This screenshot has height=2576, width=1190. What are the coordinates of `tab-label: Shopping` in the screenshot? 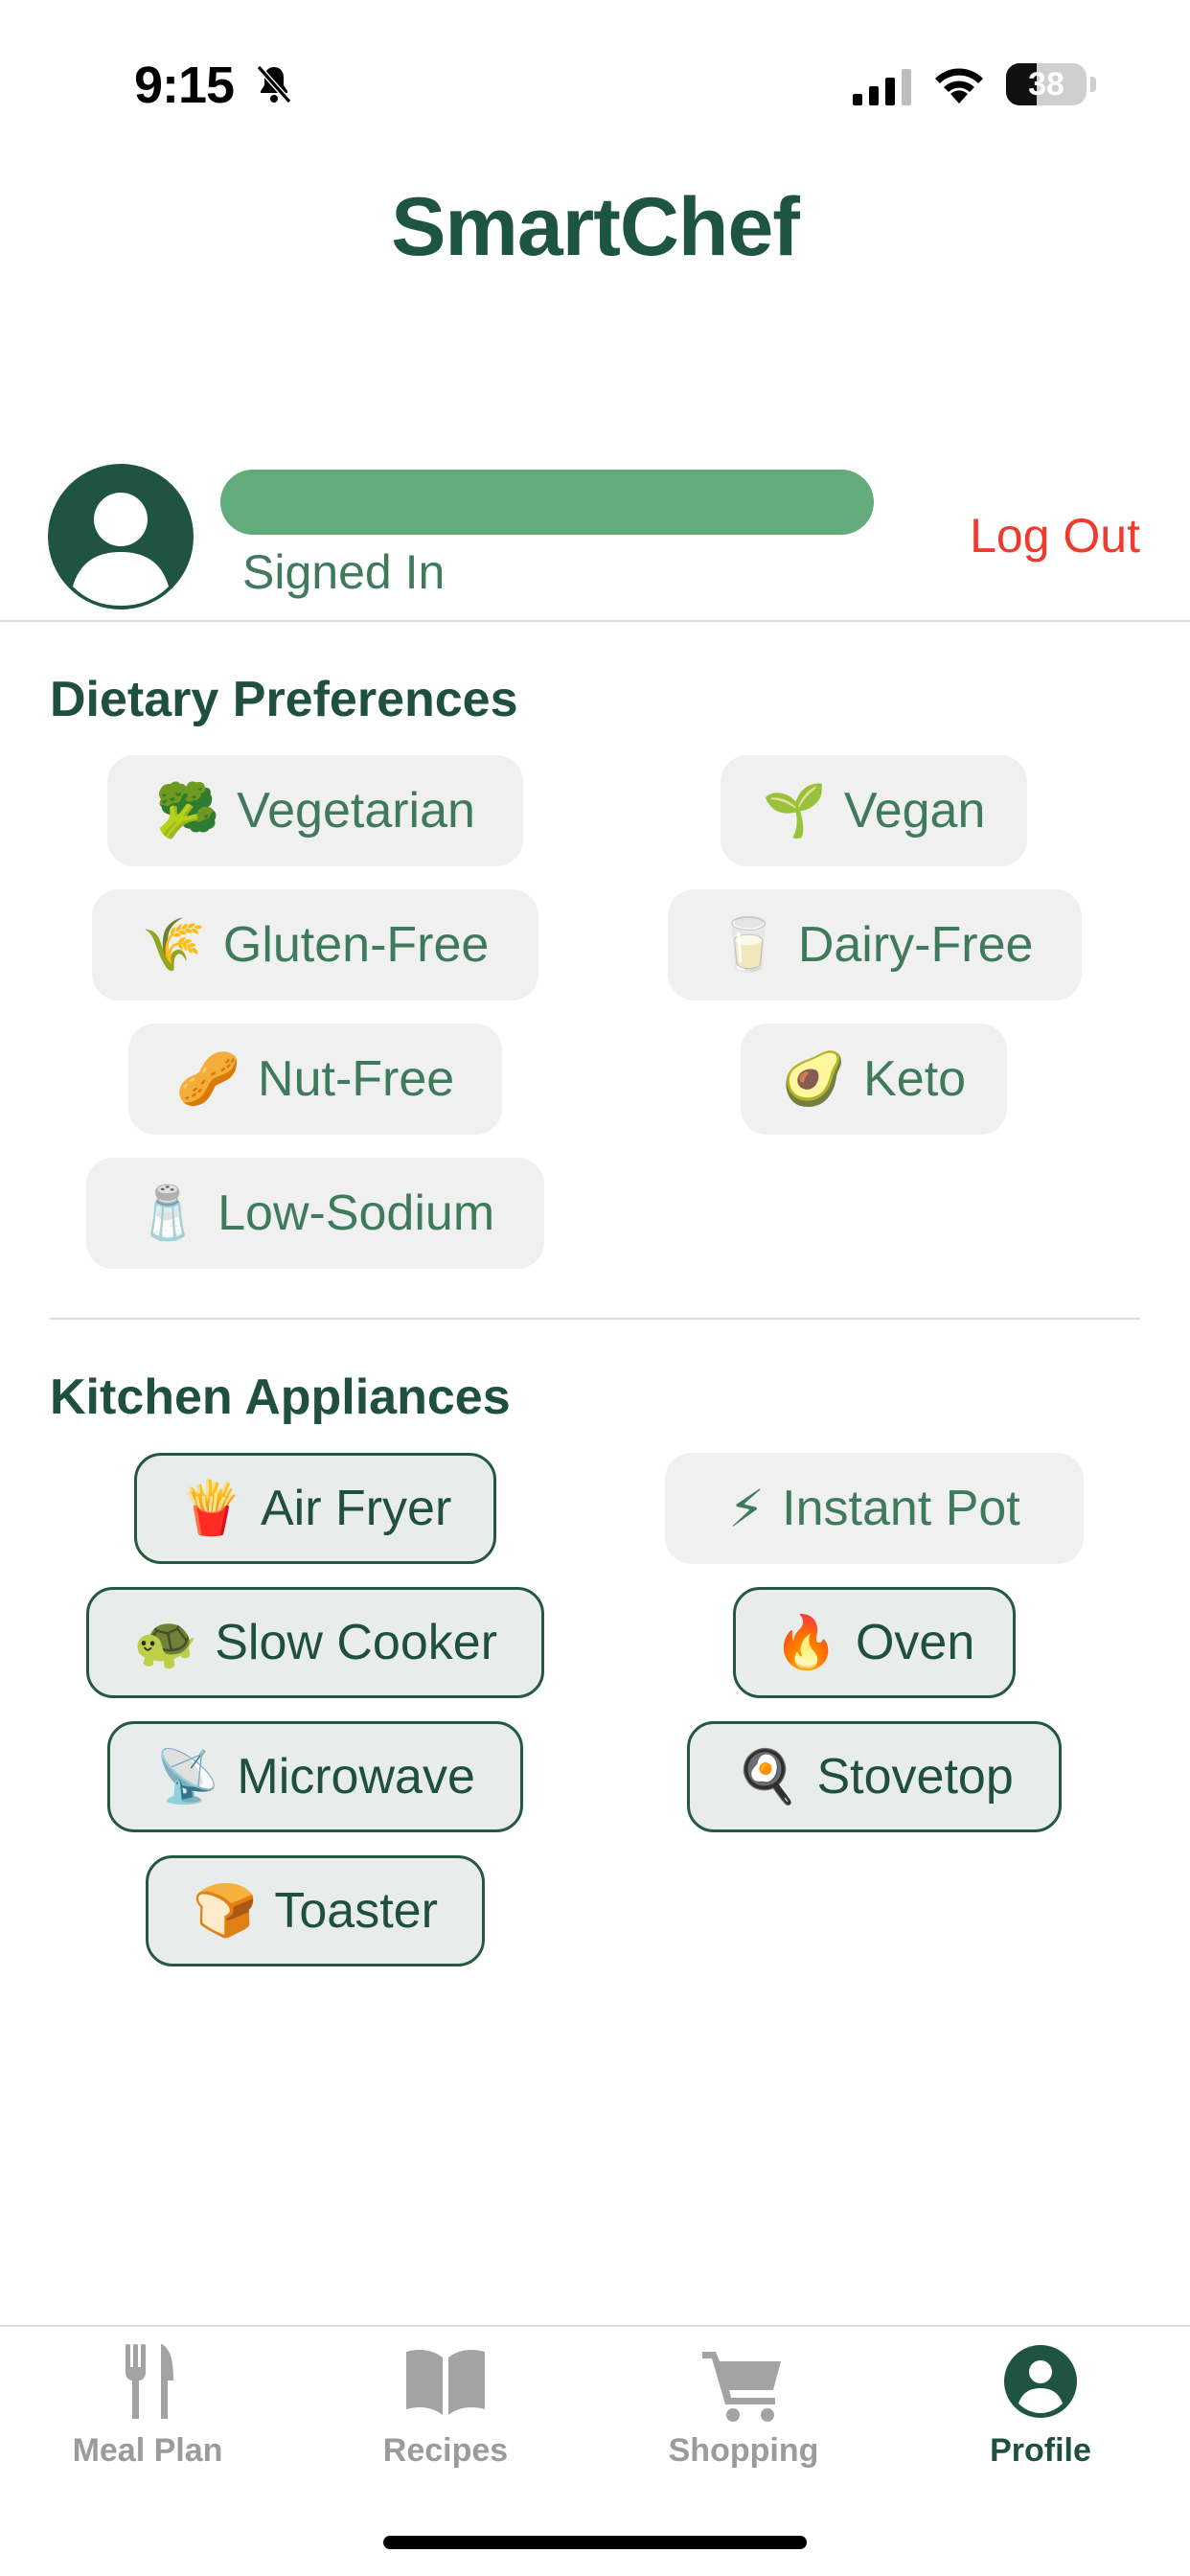 It's located at (744, 2450).